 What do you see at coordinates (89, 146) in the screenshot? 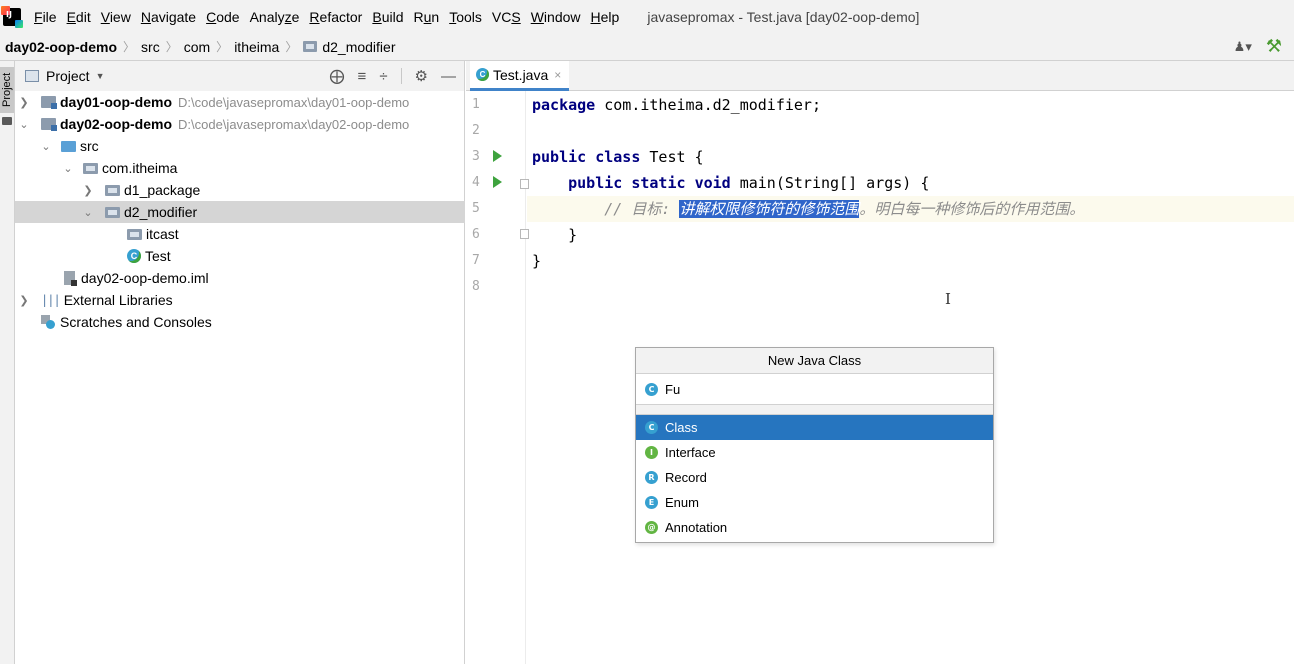
I see `tree-item-label: src` at bounding box center [89, 146].